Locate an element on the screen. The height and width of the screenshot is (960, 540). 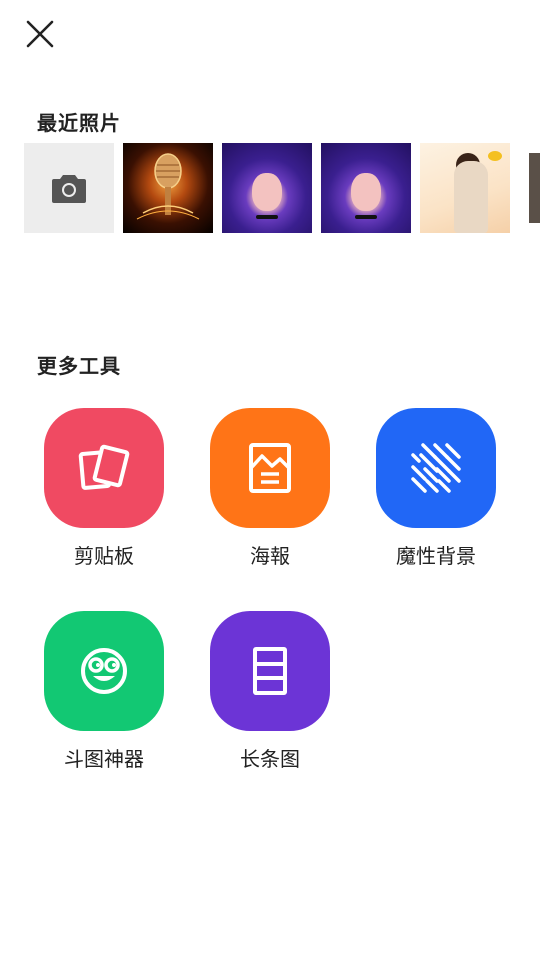
photo-thumbnail-partial is located at coordinates (534, 188).